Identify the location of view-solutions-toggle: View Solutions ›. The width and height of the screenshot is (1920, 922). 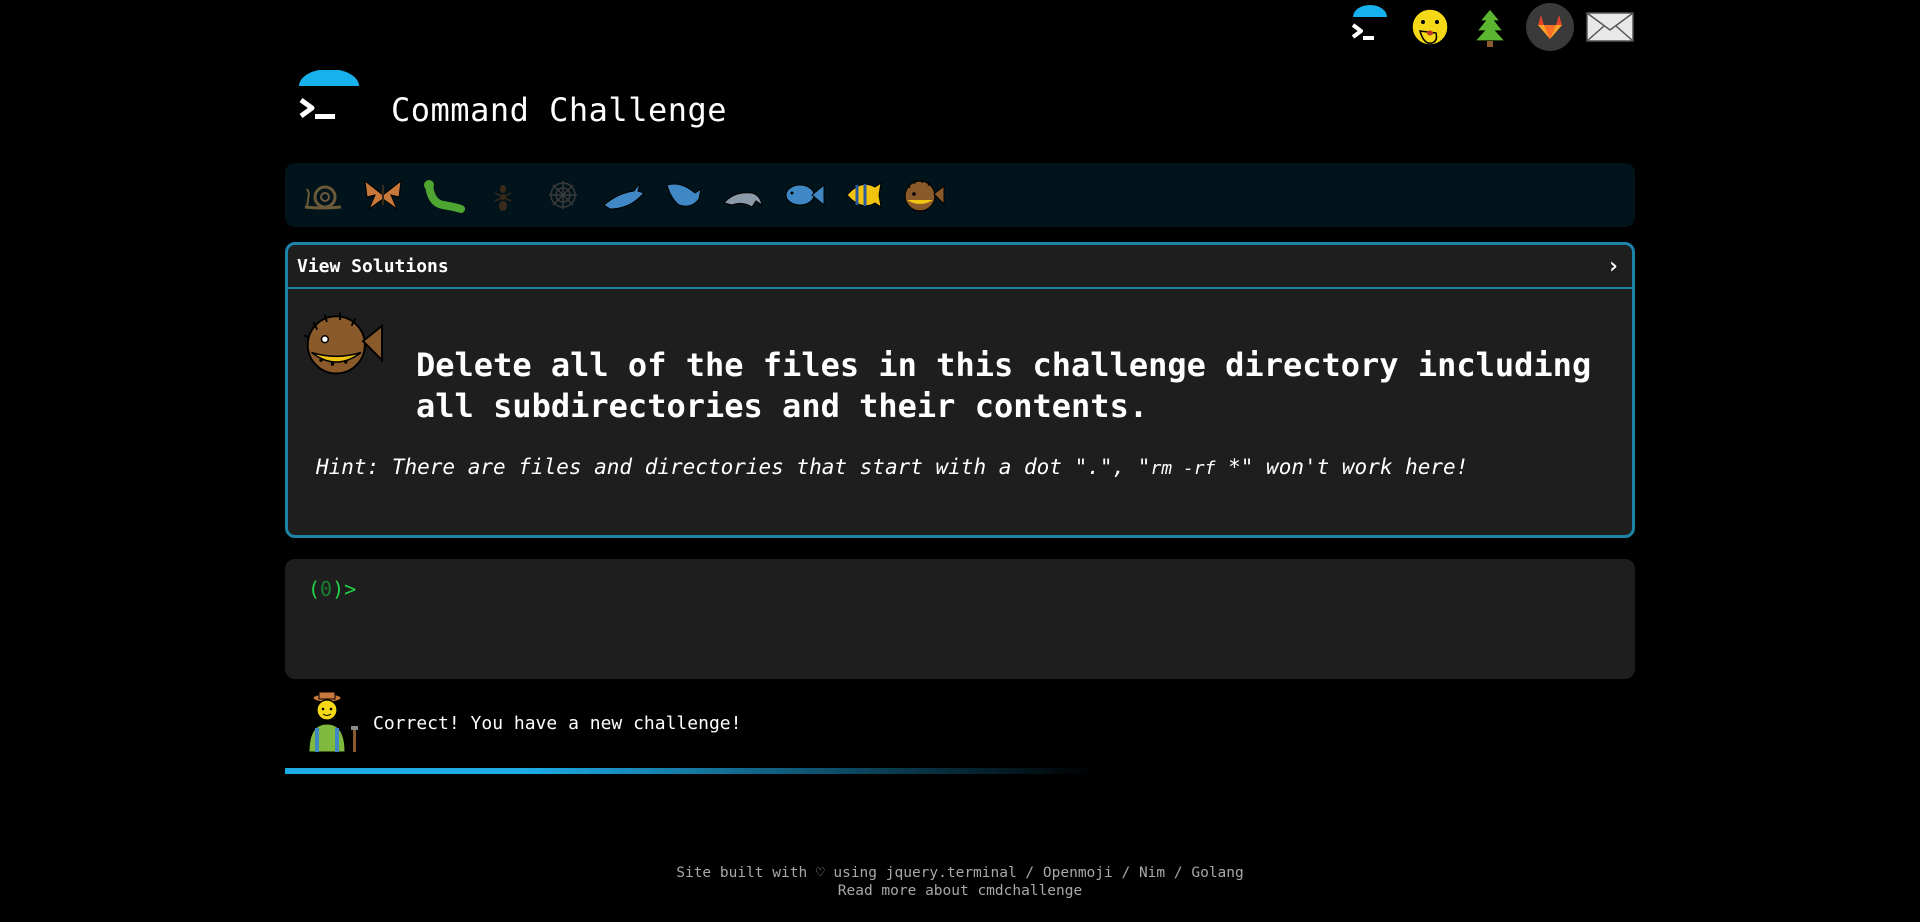
(960, 267).